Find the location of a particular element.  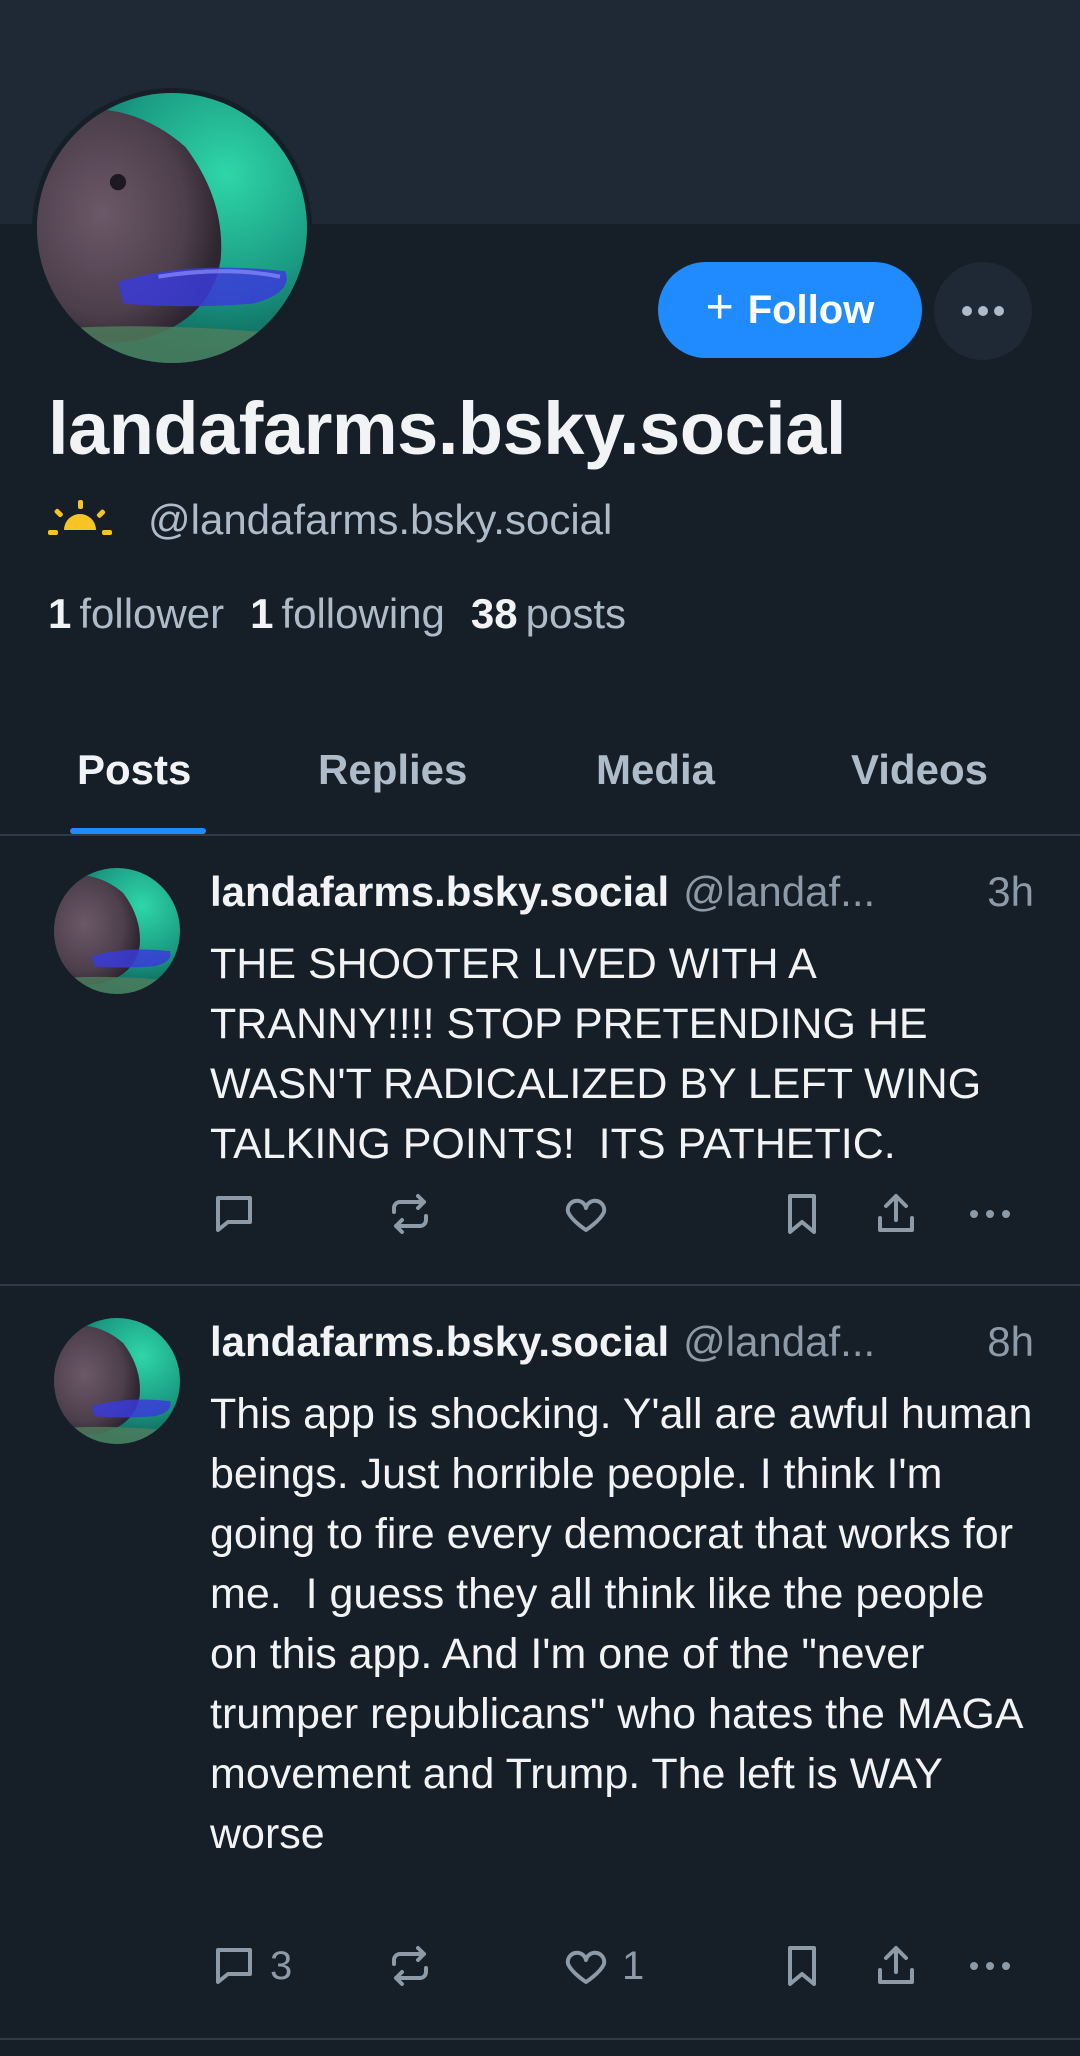

reply-button: 3 is located at coordinates (251, 1966).